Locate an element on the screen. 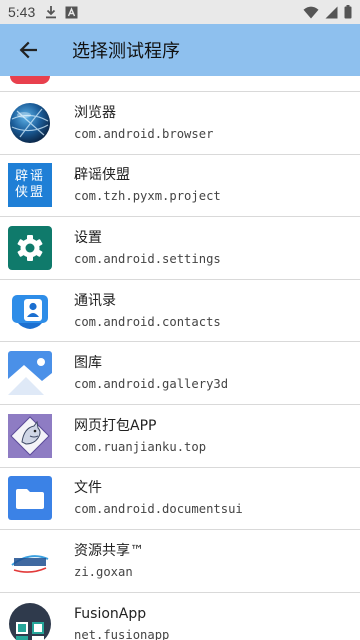  app-name: 设置 is located at coordinates (88, 237).